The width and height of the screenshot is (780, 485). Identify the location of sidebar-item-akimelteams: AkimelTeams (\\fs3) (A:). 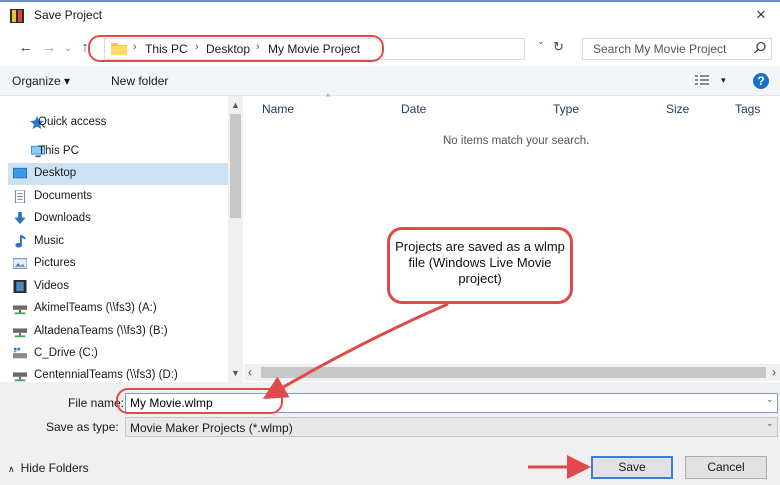
(118, 309).